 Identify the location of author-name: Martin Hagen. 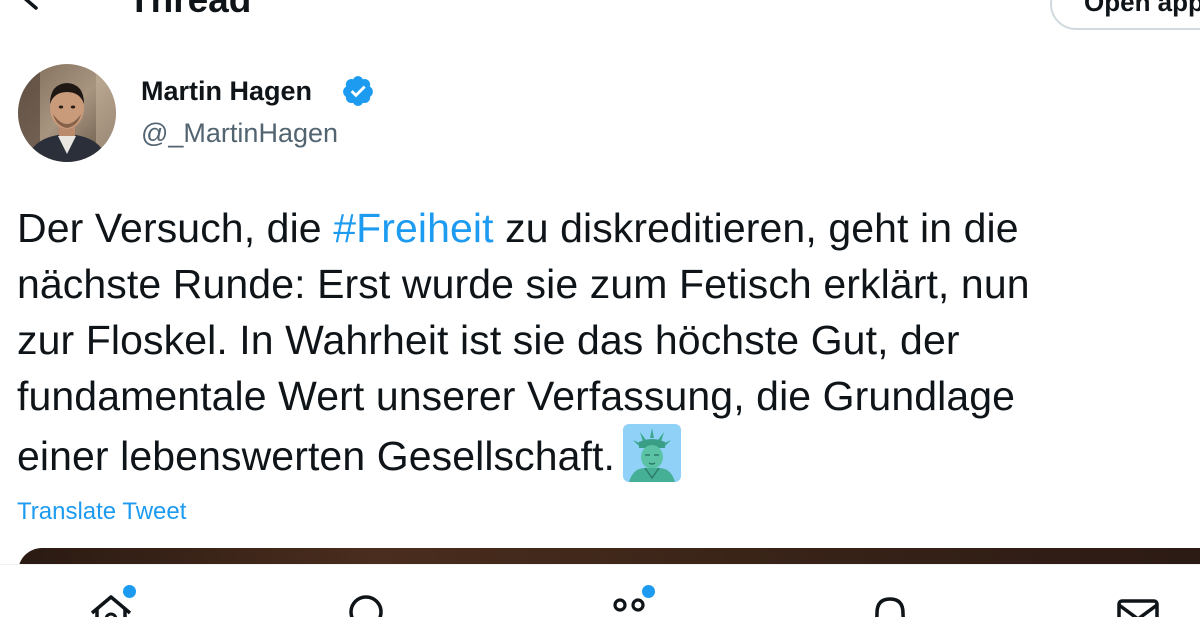
(226, 91).